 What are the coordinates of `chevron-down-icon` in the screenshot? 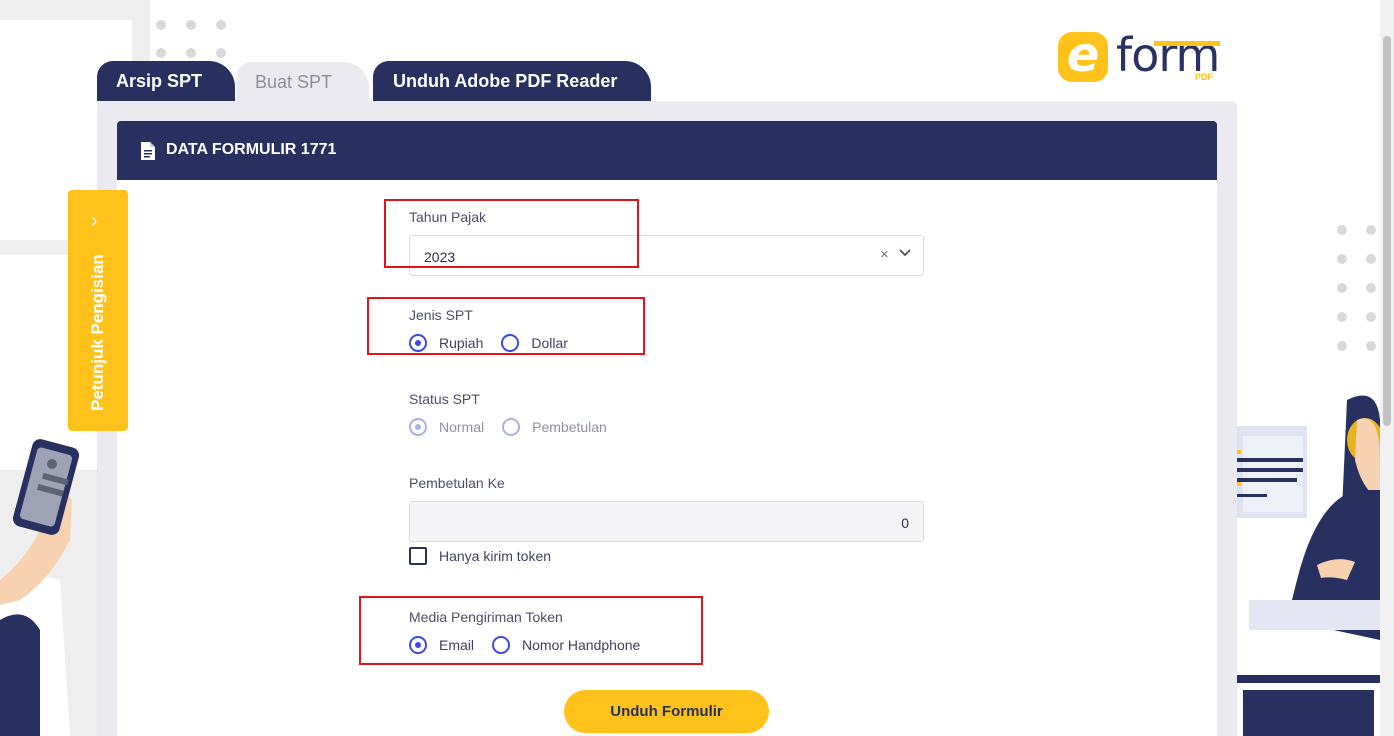 It's located at (905, 253).